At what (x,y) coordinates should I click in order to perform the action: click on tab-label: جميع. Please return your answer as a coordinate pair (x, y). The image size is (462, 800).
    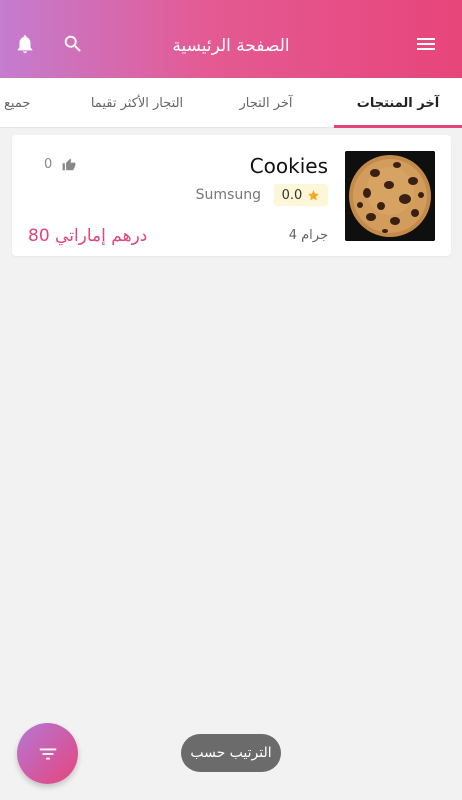
    Looking at the image, I should click on (17, 103).